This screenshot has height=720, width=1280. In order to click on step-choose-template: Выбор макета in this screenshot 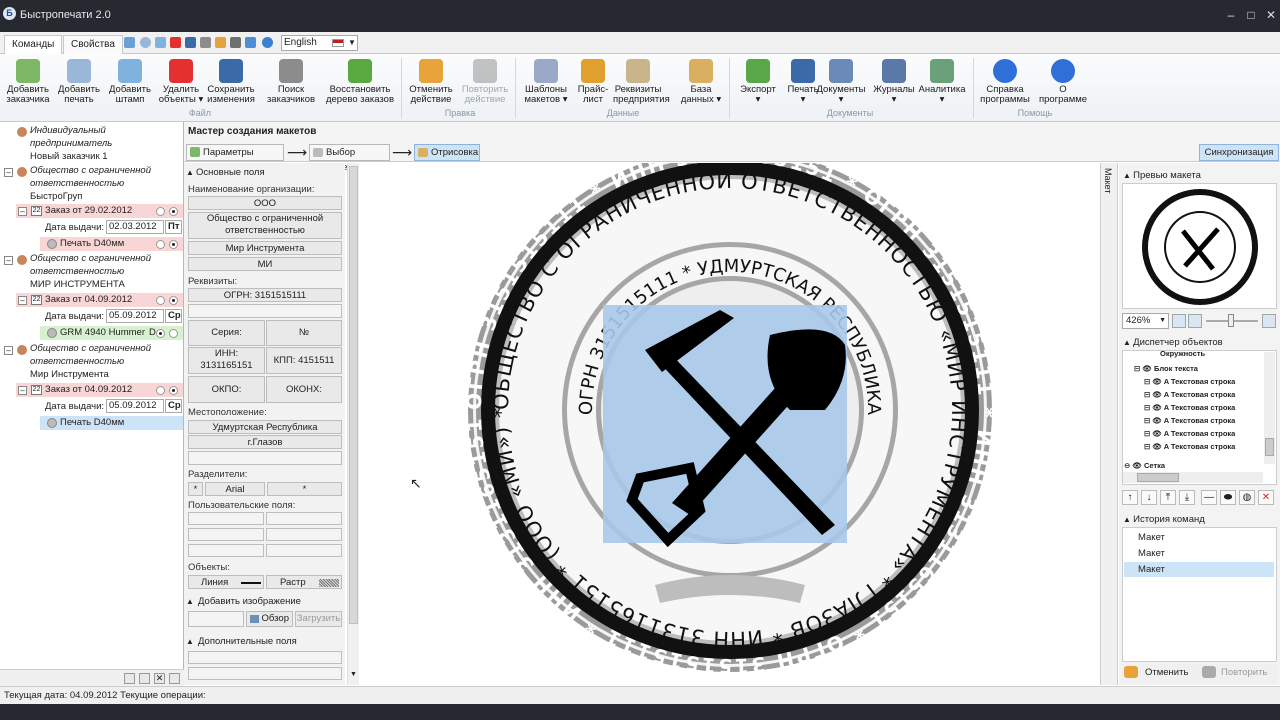, I will do `click(349, 158)`.